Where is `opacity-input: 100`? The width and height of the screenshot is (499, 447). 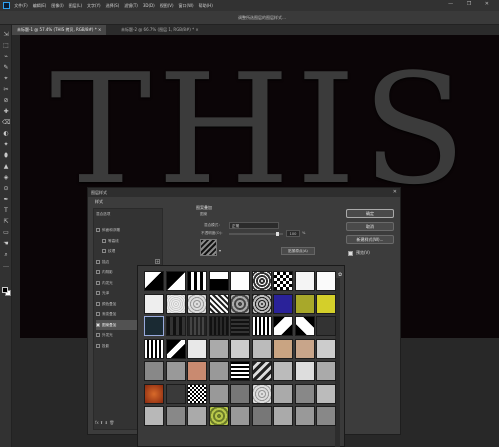
opacity-input: 100 is located at coordinates (293, 233).